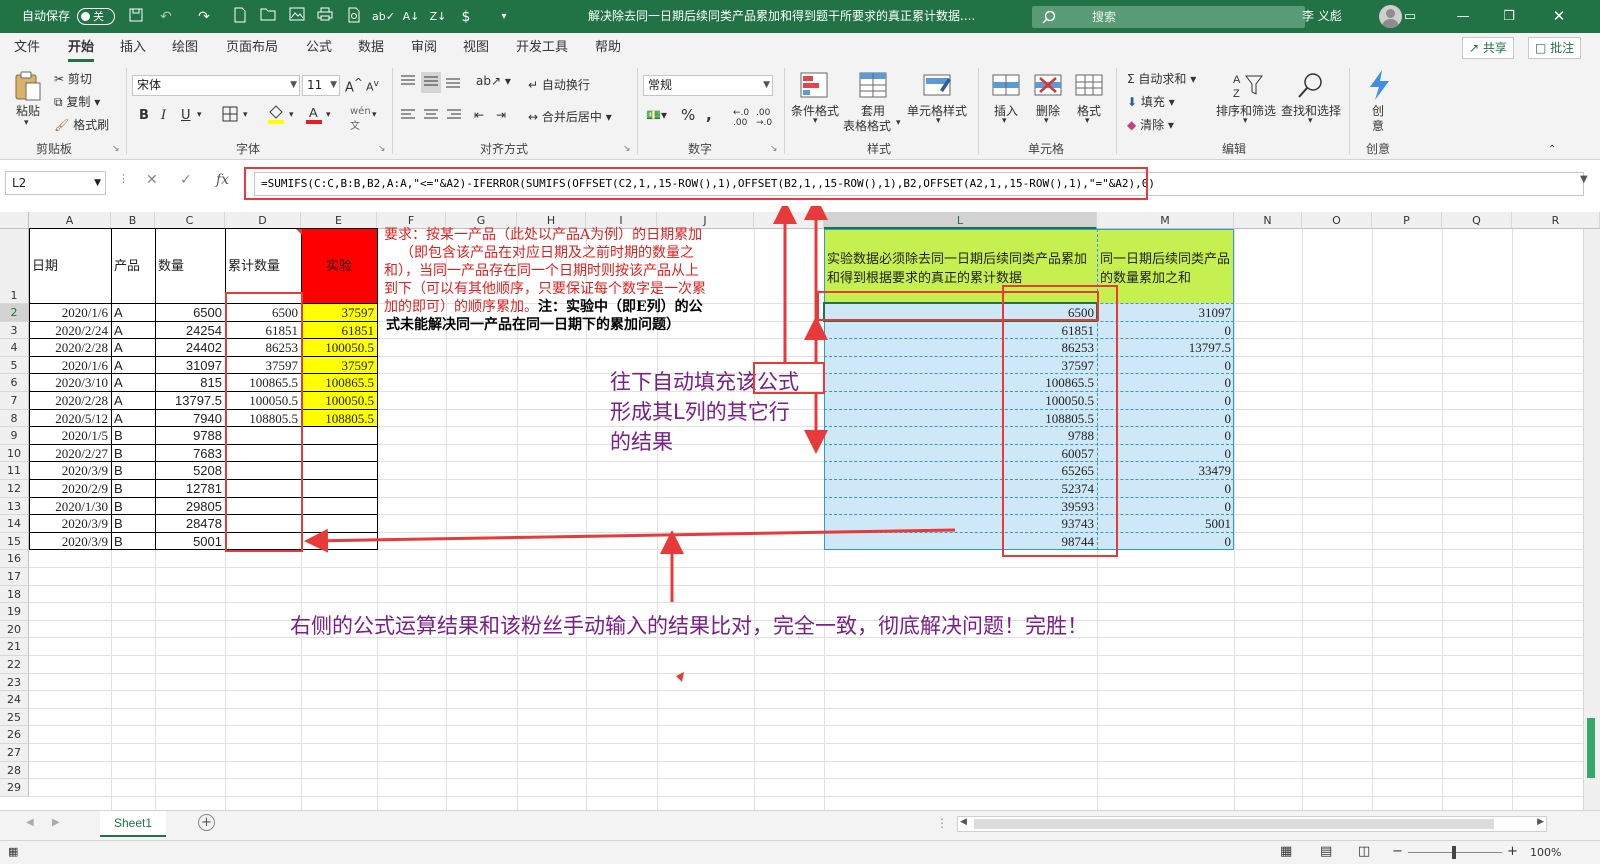  Describe the element at coordinates (190, 524) in the screenshot. I see `cell-c14: 28478` at that location.